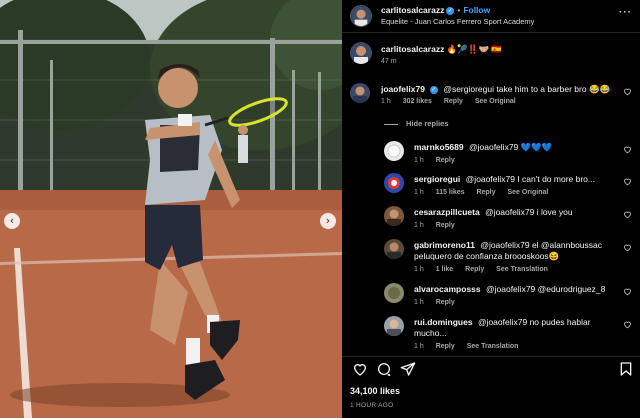 This screenshot has width=640, height=418. Describe the element at coordinates (361, 16) in the screenshot. I see `author-avatar` at that location.